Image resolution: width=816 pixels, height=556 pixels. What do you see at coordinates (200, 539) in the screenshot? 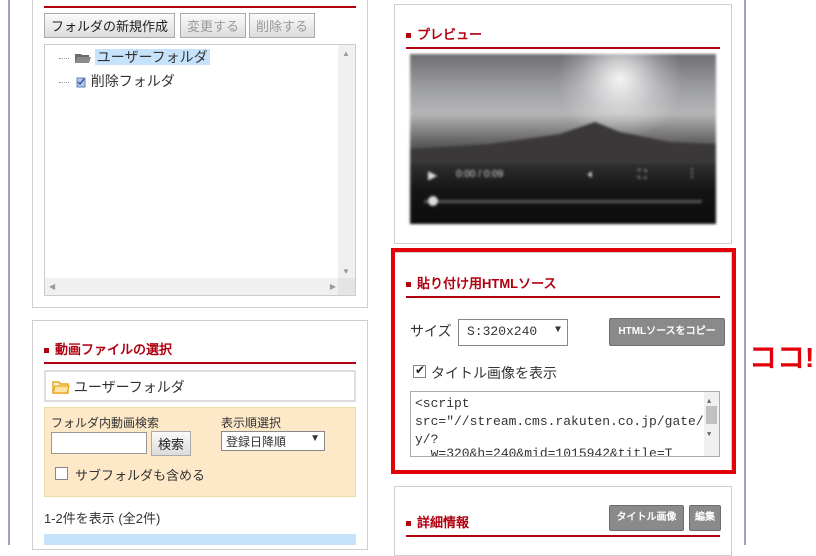
I see `video-list-item` at bounding box center [200, 539].